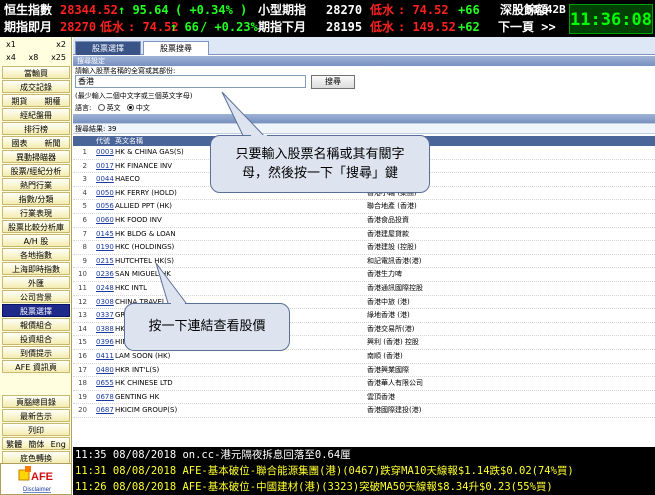  What do you see at coordinates (37, 490) in the screenshot?
I see `disclaimer-link: Disclaimer` at bounding box center [37, 490].